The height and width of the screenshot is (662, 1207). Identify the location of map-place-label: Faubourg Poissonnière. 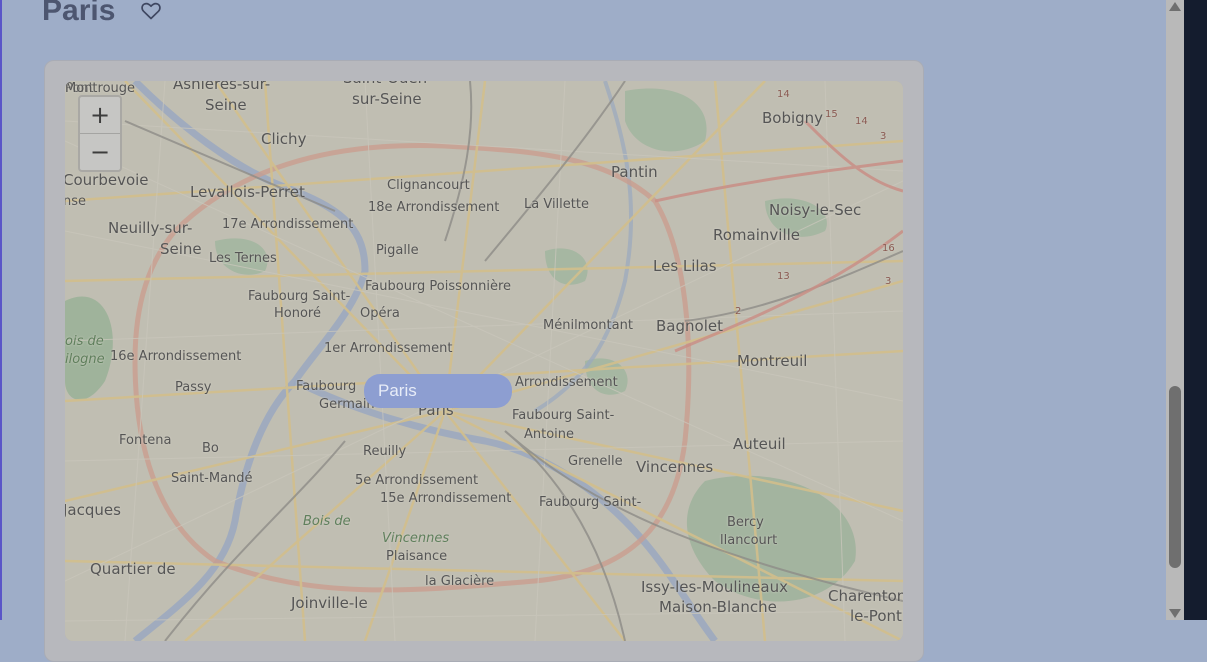
(438, 286).